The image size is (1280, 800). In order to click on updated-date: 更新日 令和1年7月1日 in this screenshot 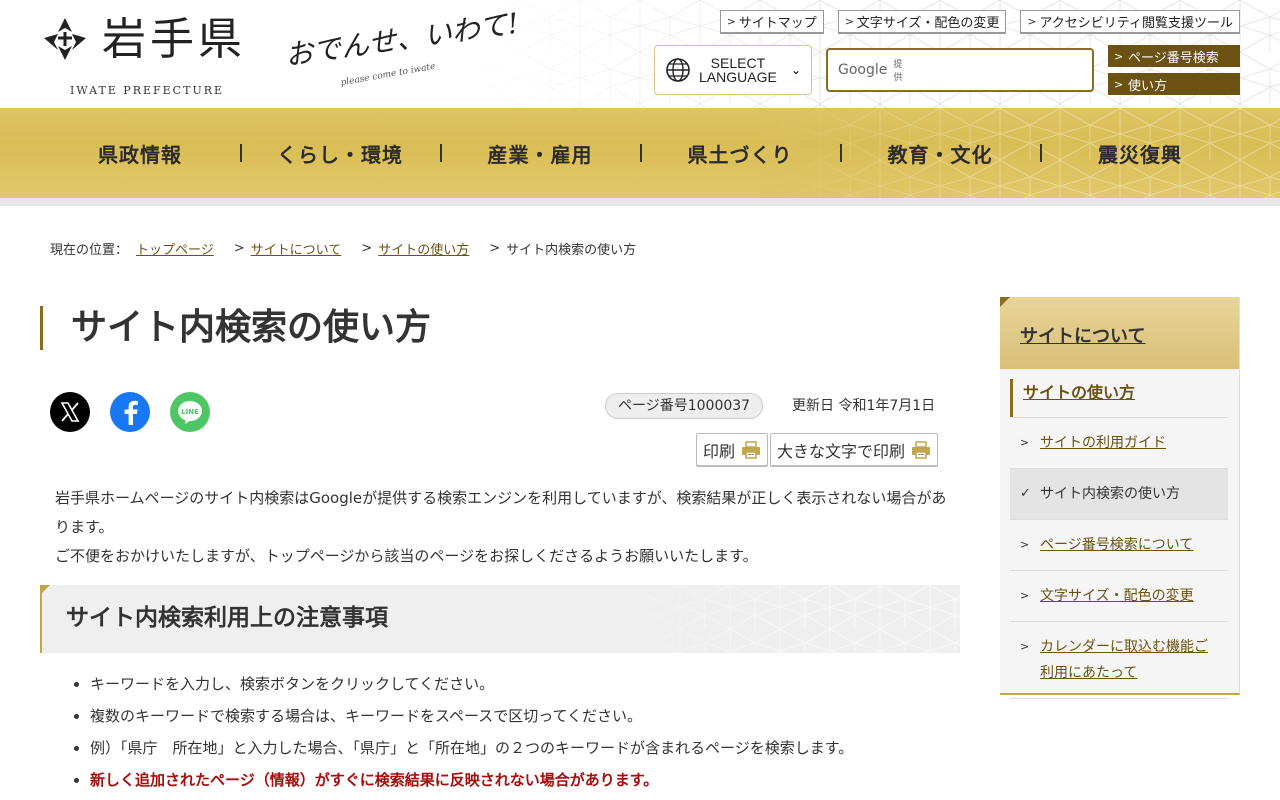, I will do `click(864, 406)`.